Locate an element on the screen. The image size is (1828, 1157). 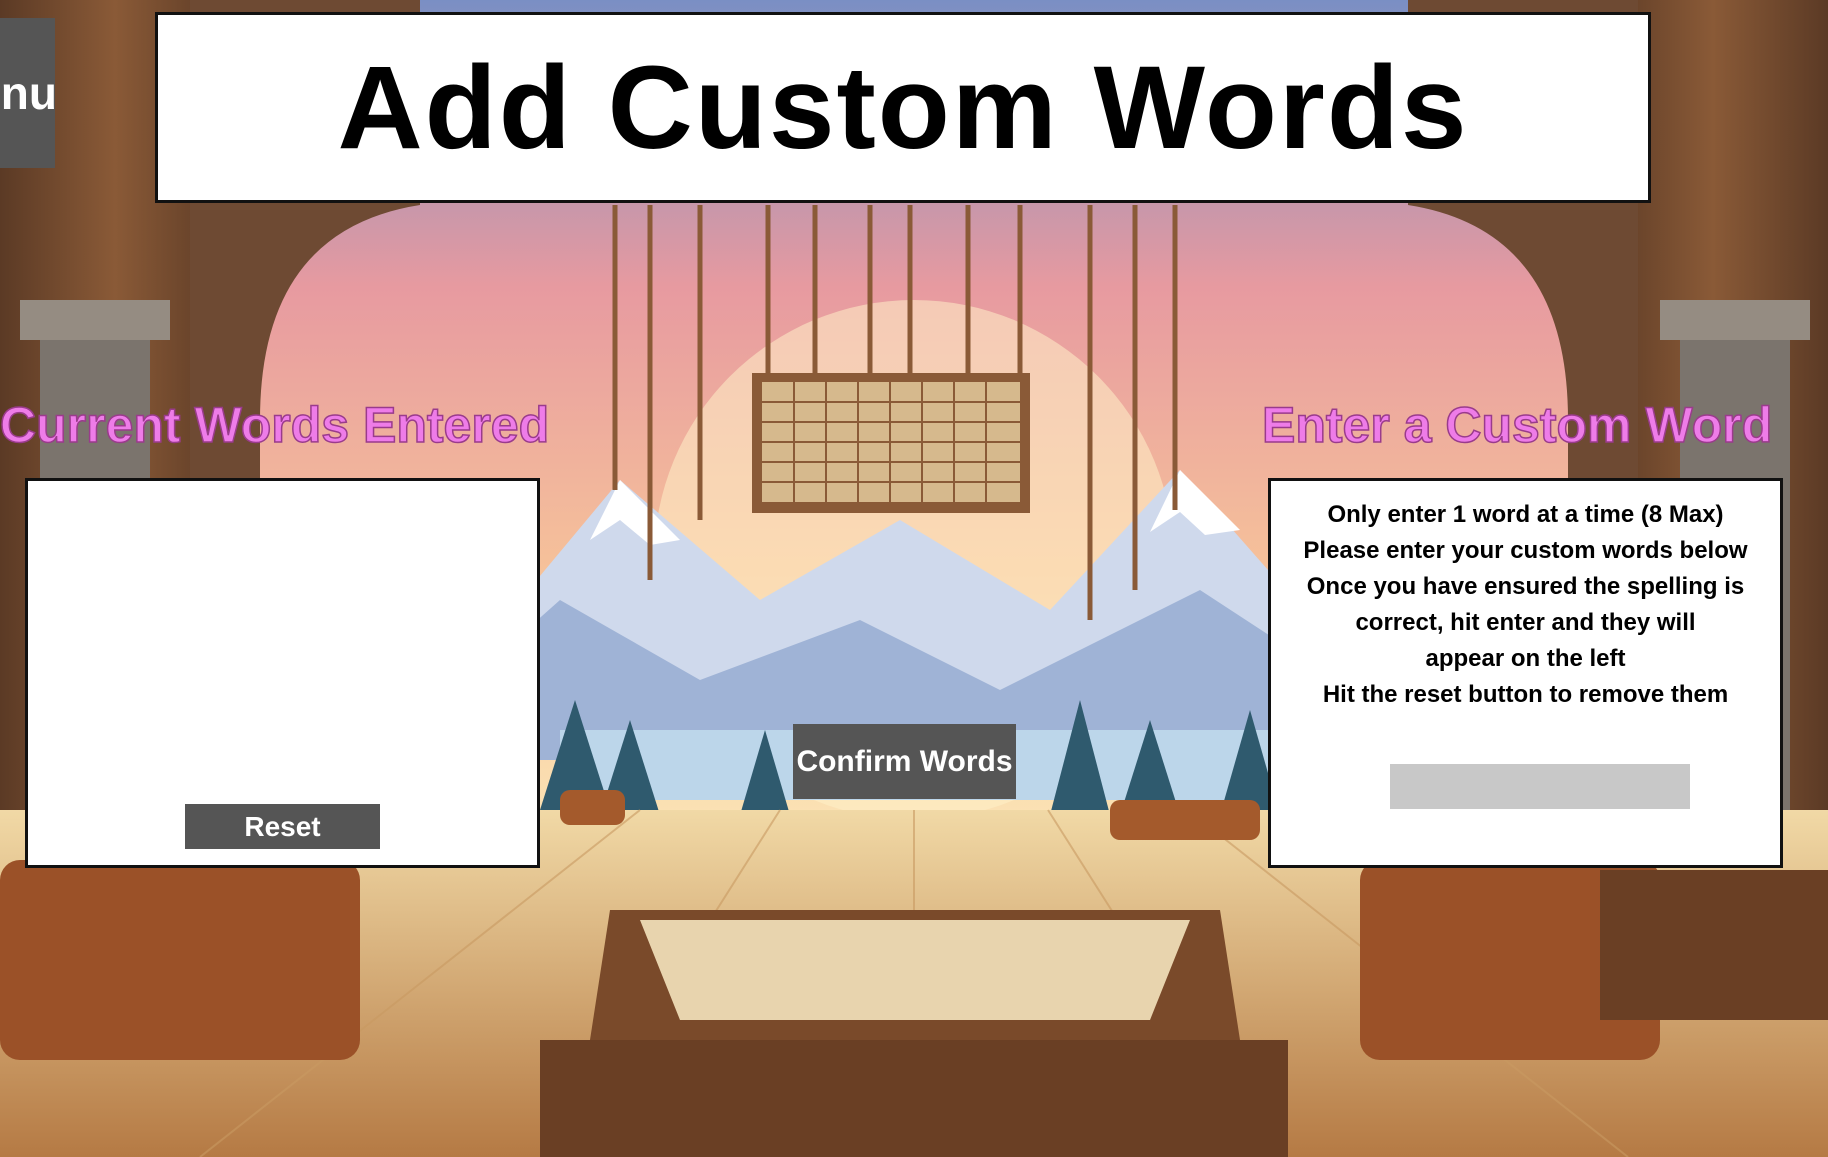
instruction-line: correct, hit enter and they will is located at coordinates (1525, 622).